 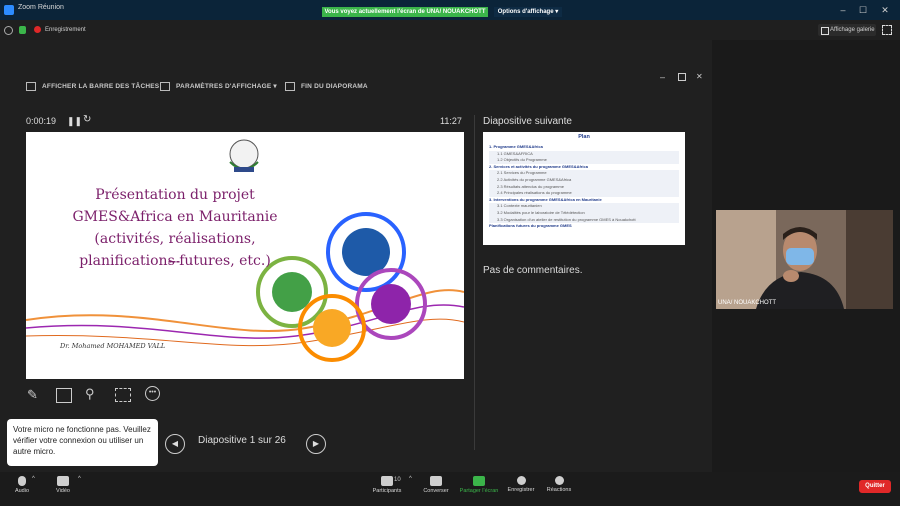 I want to click on participant-video-frame, so click(x=804, y=259).